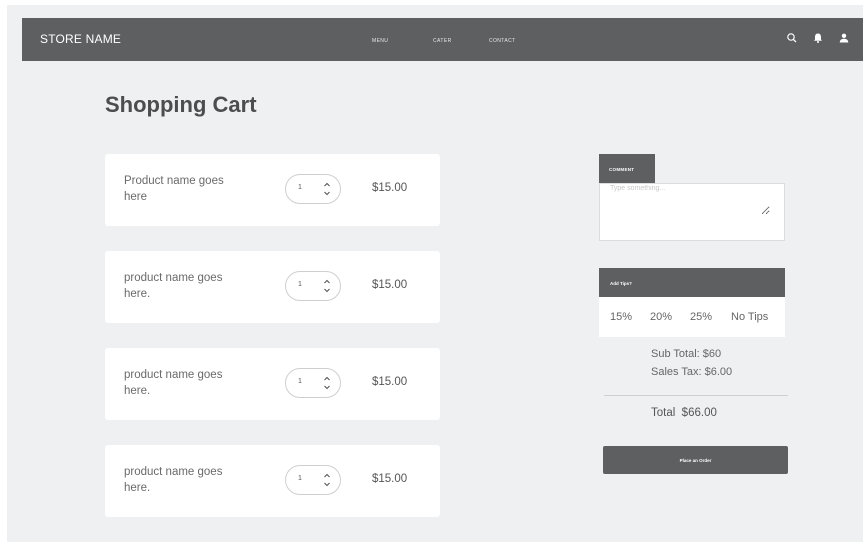 The height and width of the screenshot is (542, 863). Describe the element at coordinates (792, 38) in the screenshot. I see `search-icon` at that location.